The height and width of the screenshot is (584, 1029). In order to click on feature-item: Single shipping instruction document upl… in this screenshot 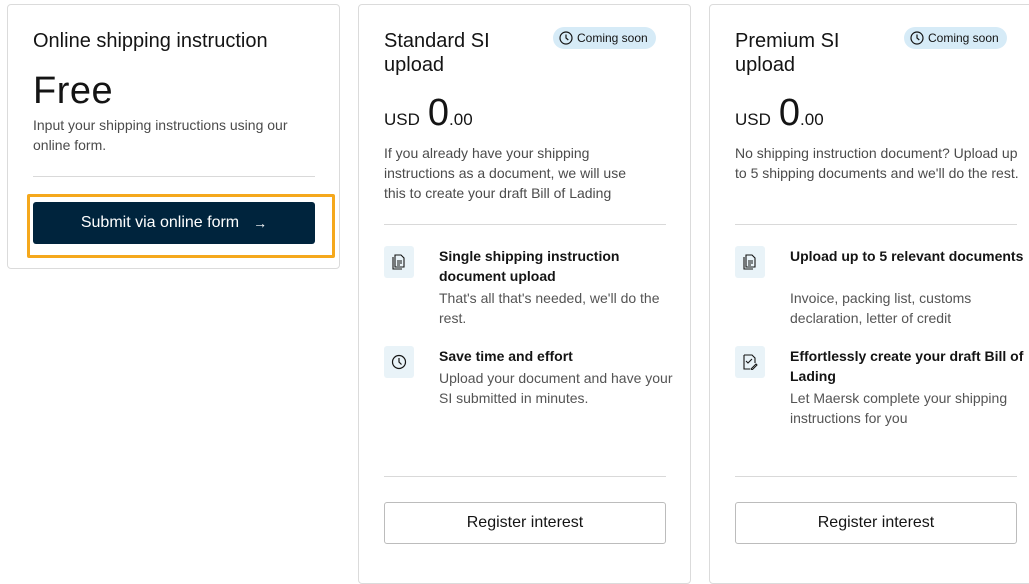, I will do `click(529, 291)`.